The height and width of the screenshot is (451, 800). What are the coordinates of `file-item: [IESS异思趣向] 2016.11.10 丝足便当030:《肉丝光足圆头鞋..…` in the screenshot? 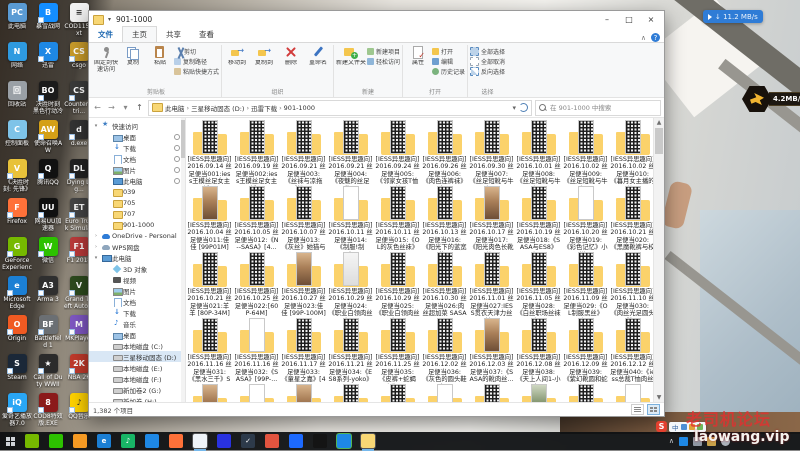 It's located at (632, 285).